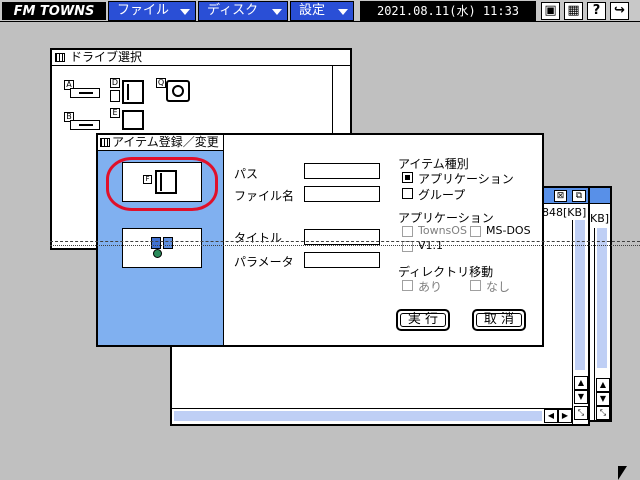 This screenshot has height=480, width=640. Describe the element at coordinates (264, 262) in the screenshot. I see `params-label: パラメータ` at that location.